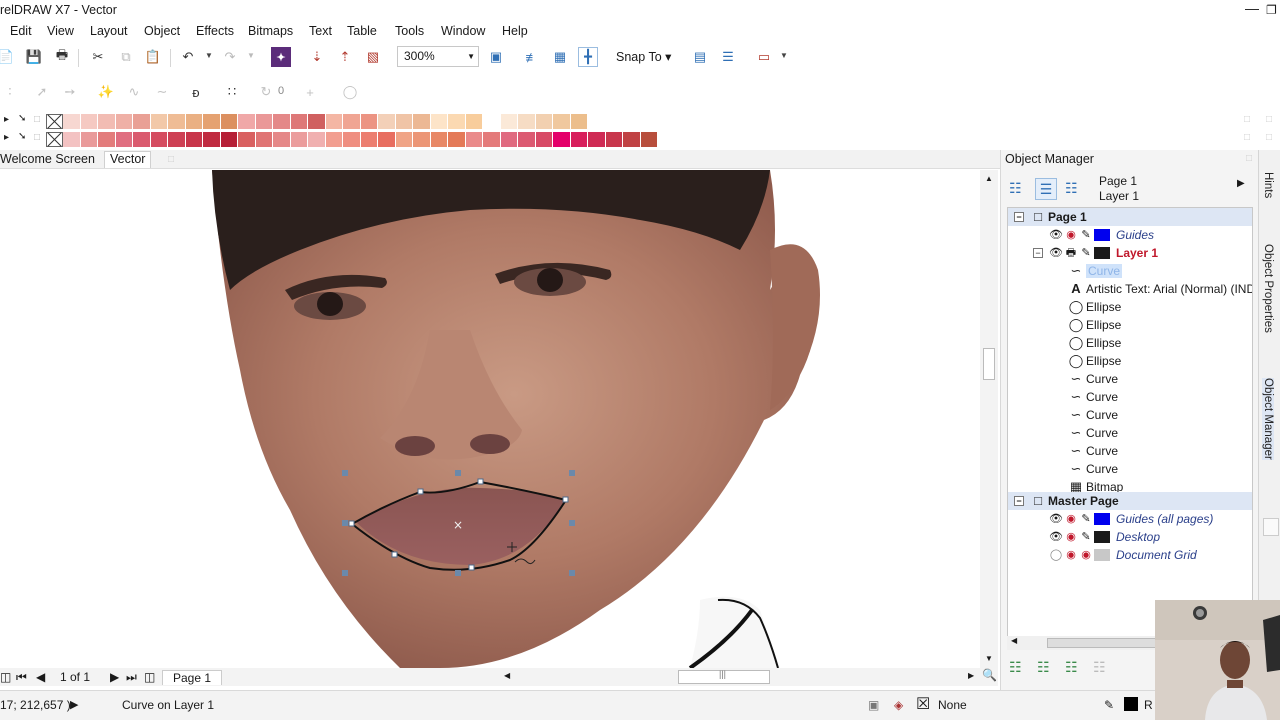 The width and height of the screenshot is (1280, 720). I want to click on menu-window: Window, so click(463, 31).